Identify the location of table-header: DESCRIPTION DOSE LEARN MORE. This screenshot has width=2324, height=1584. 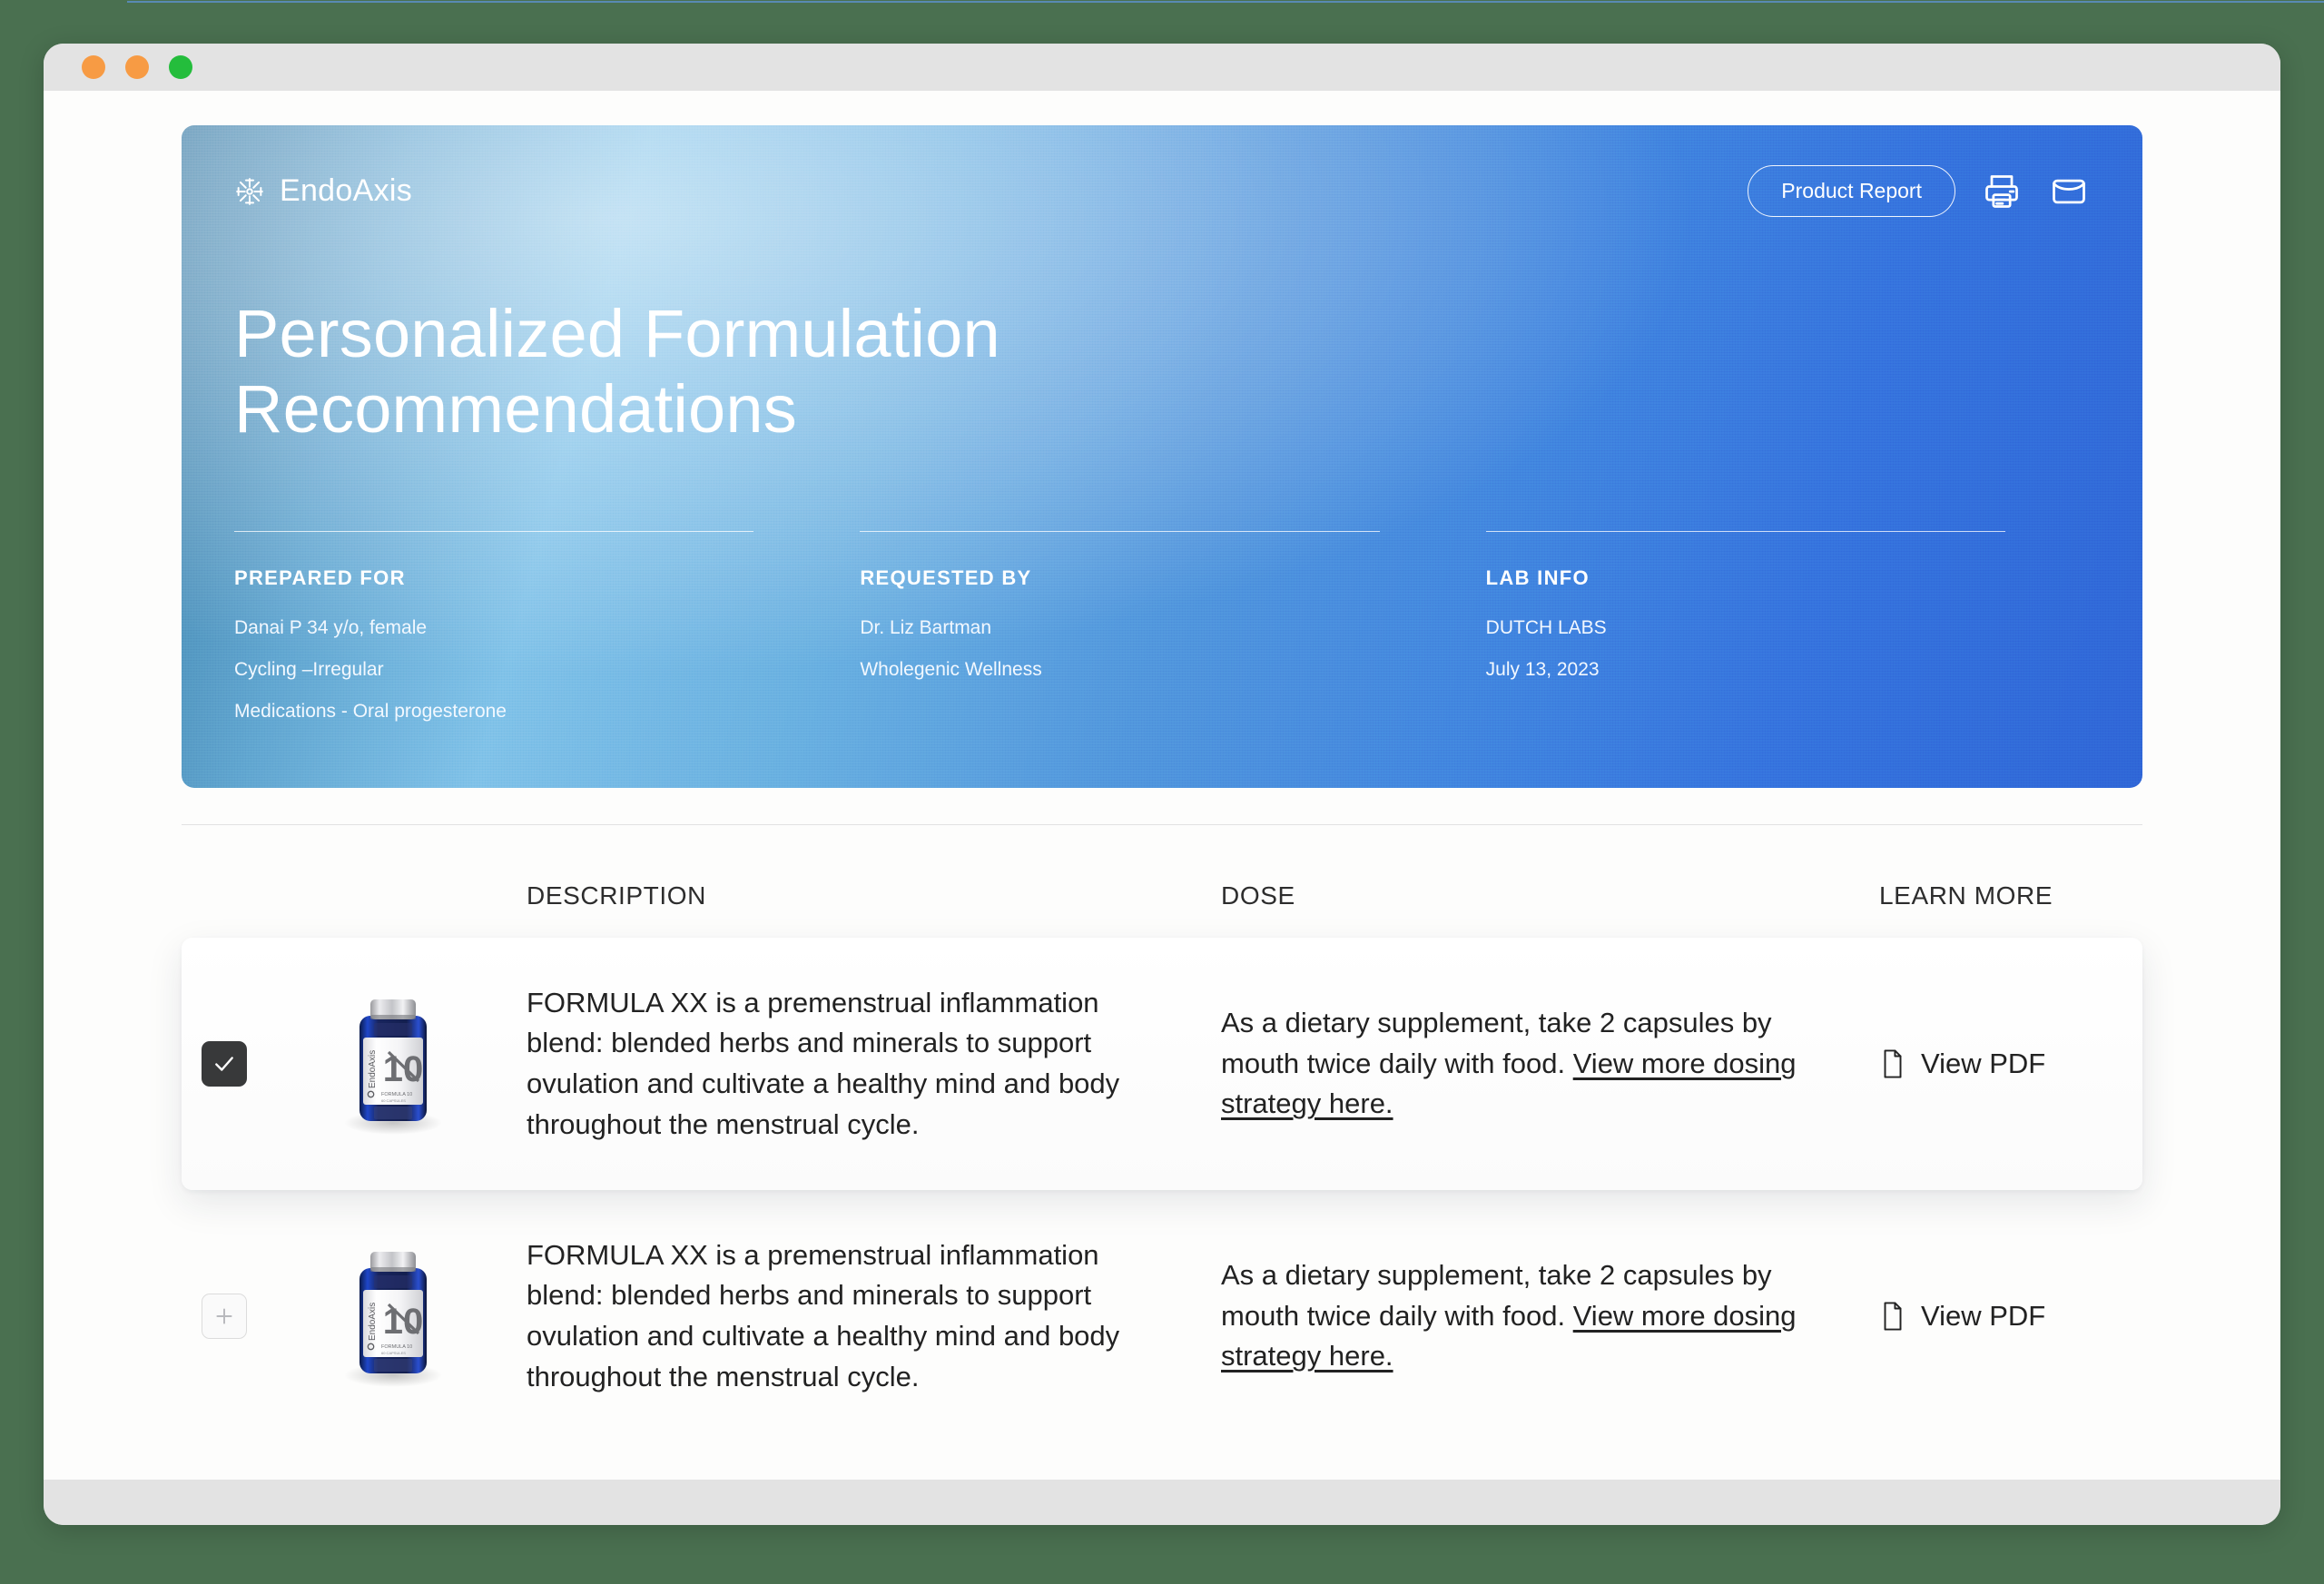
(1162, 899).